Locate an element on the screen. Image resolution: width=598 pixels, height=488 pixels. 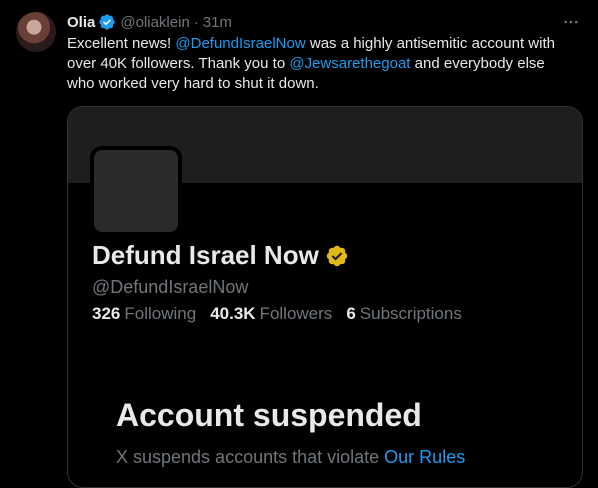
following-label: Following is located at coordinates (160, 313).